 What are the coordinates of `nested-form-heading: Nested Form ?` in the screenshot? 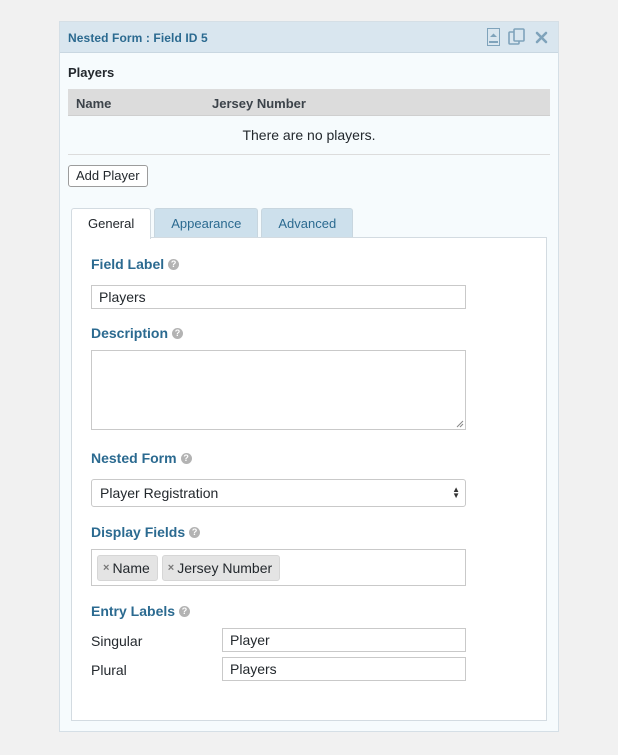 It's located at (141, 458).